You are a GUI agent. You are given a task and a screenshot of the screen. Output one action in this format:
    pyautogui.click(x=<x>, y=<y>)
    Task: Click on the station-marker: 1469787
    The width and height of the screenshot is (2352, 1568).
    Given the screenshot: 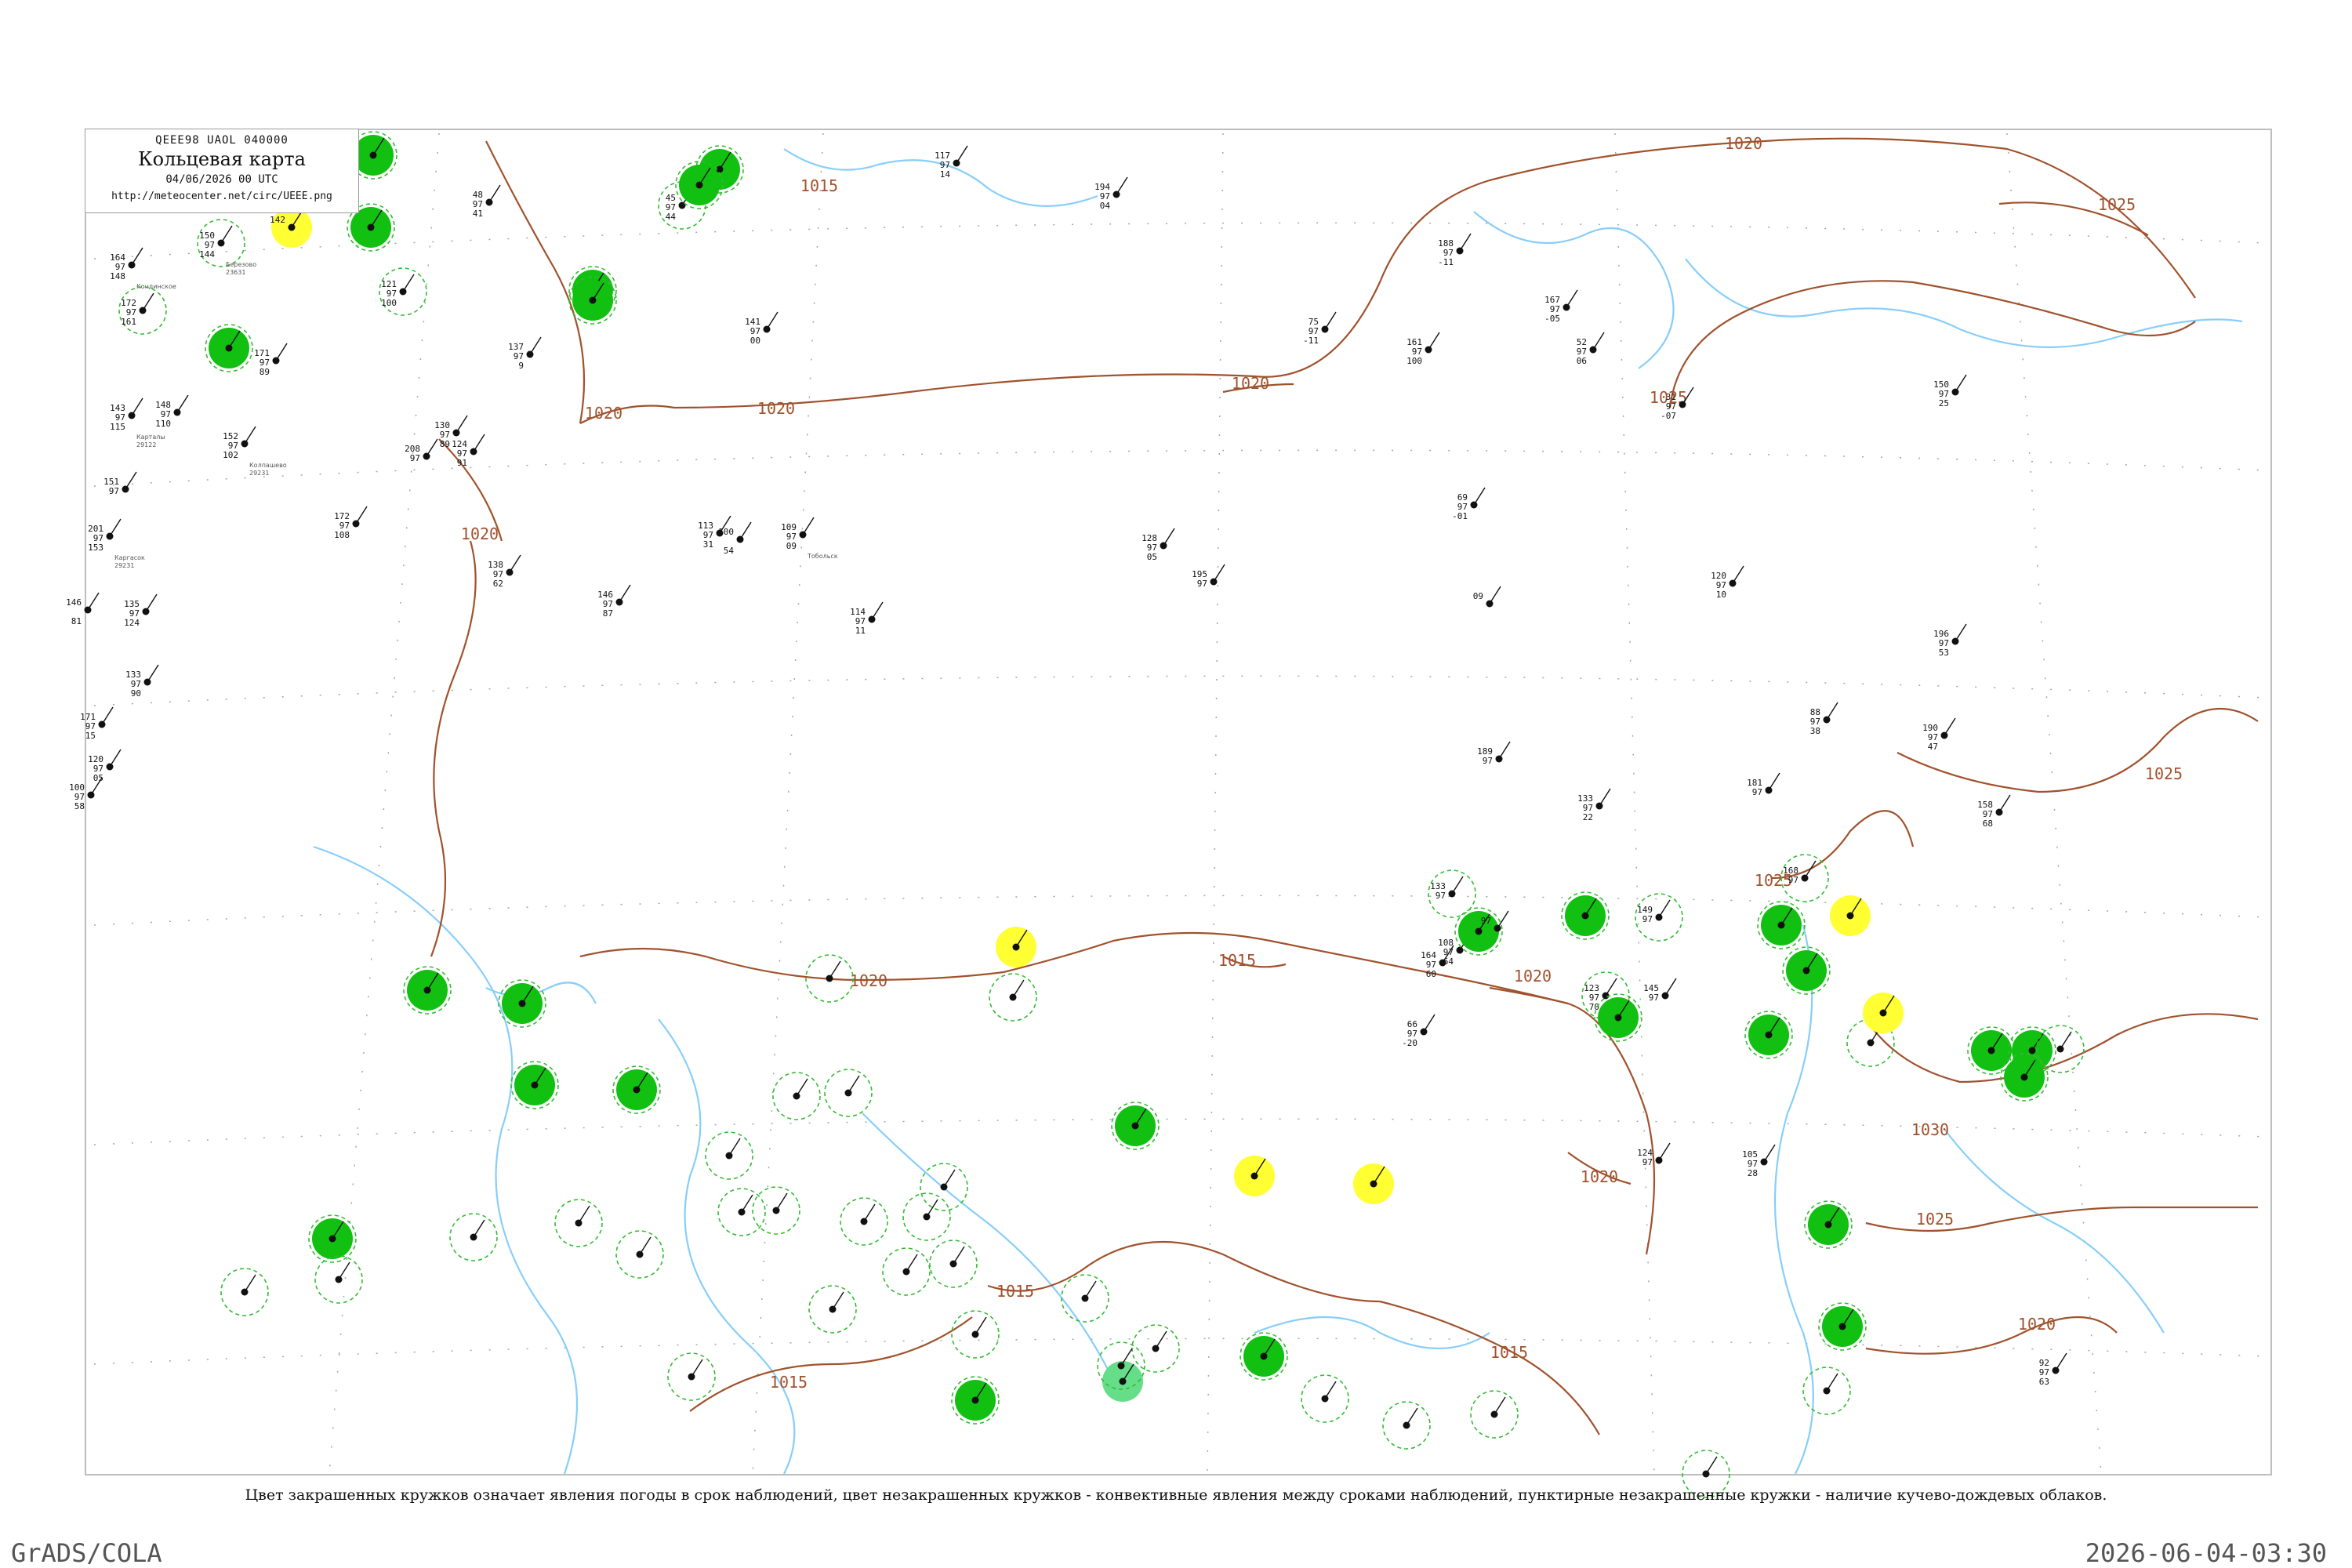 What is the action you would take?
    pyautogui.click(x=614, y=601)
    